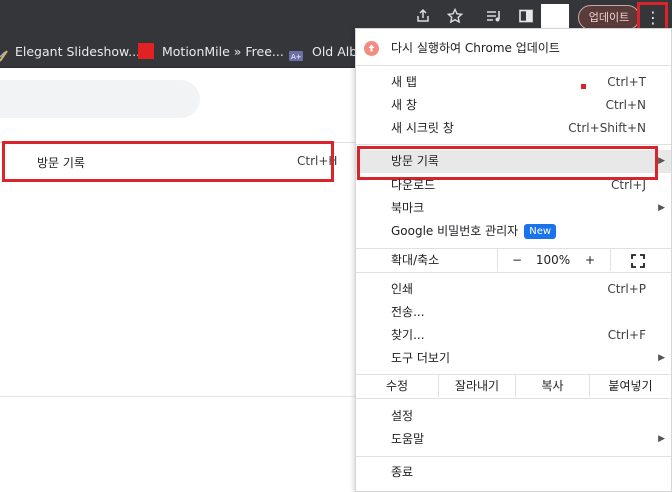 The width and height of the screenshot is (672, 492). I want to click on menu-item-label: 인쇄, so click(402, 289).